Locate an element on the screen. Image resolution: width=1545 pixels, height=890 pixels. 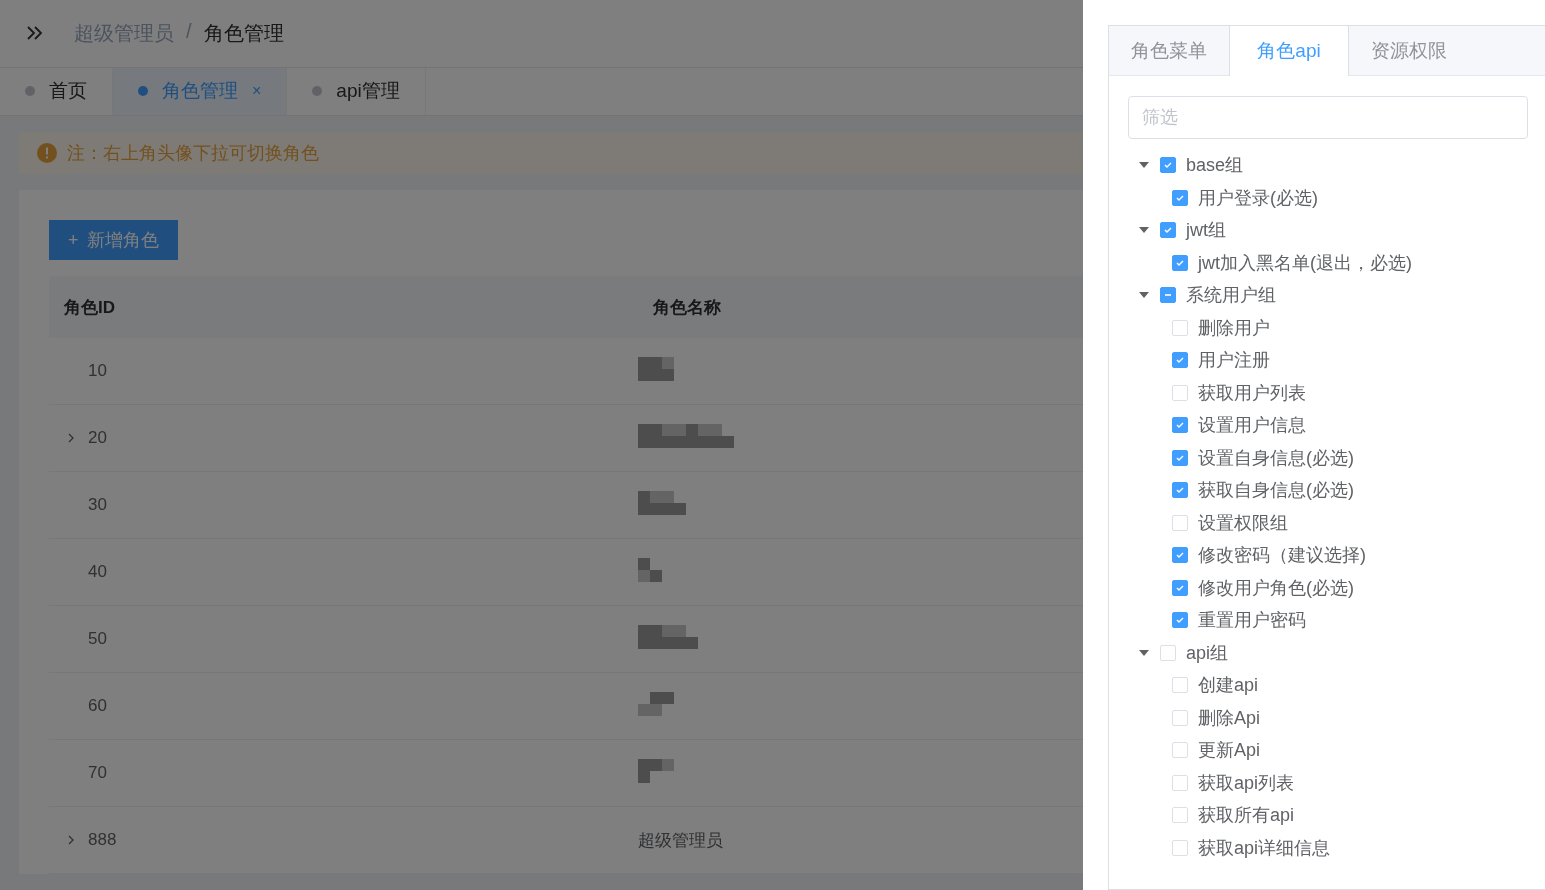
tree-node-label: 设置自身信息(必选) is located at coordinates (1276, 457).